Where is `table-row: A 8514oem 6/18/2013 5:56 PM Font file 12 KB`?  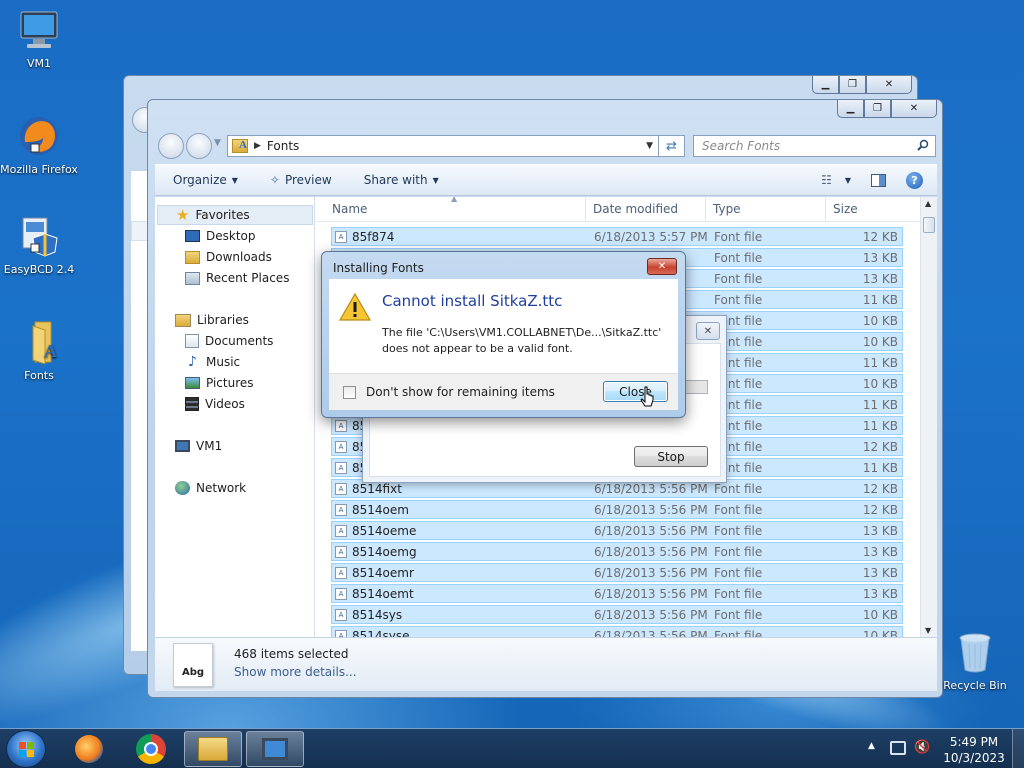
table-row: A 8514oem 6/18/2013 5:56 PM Font file 12 KB is located at coordinates (617, 509).